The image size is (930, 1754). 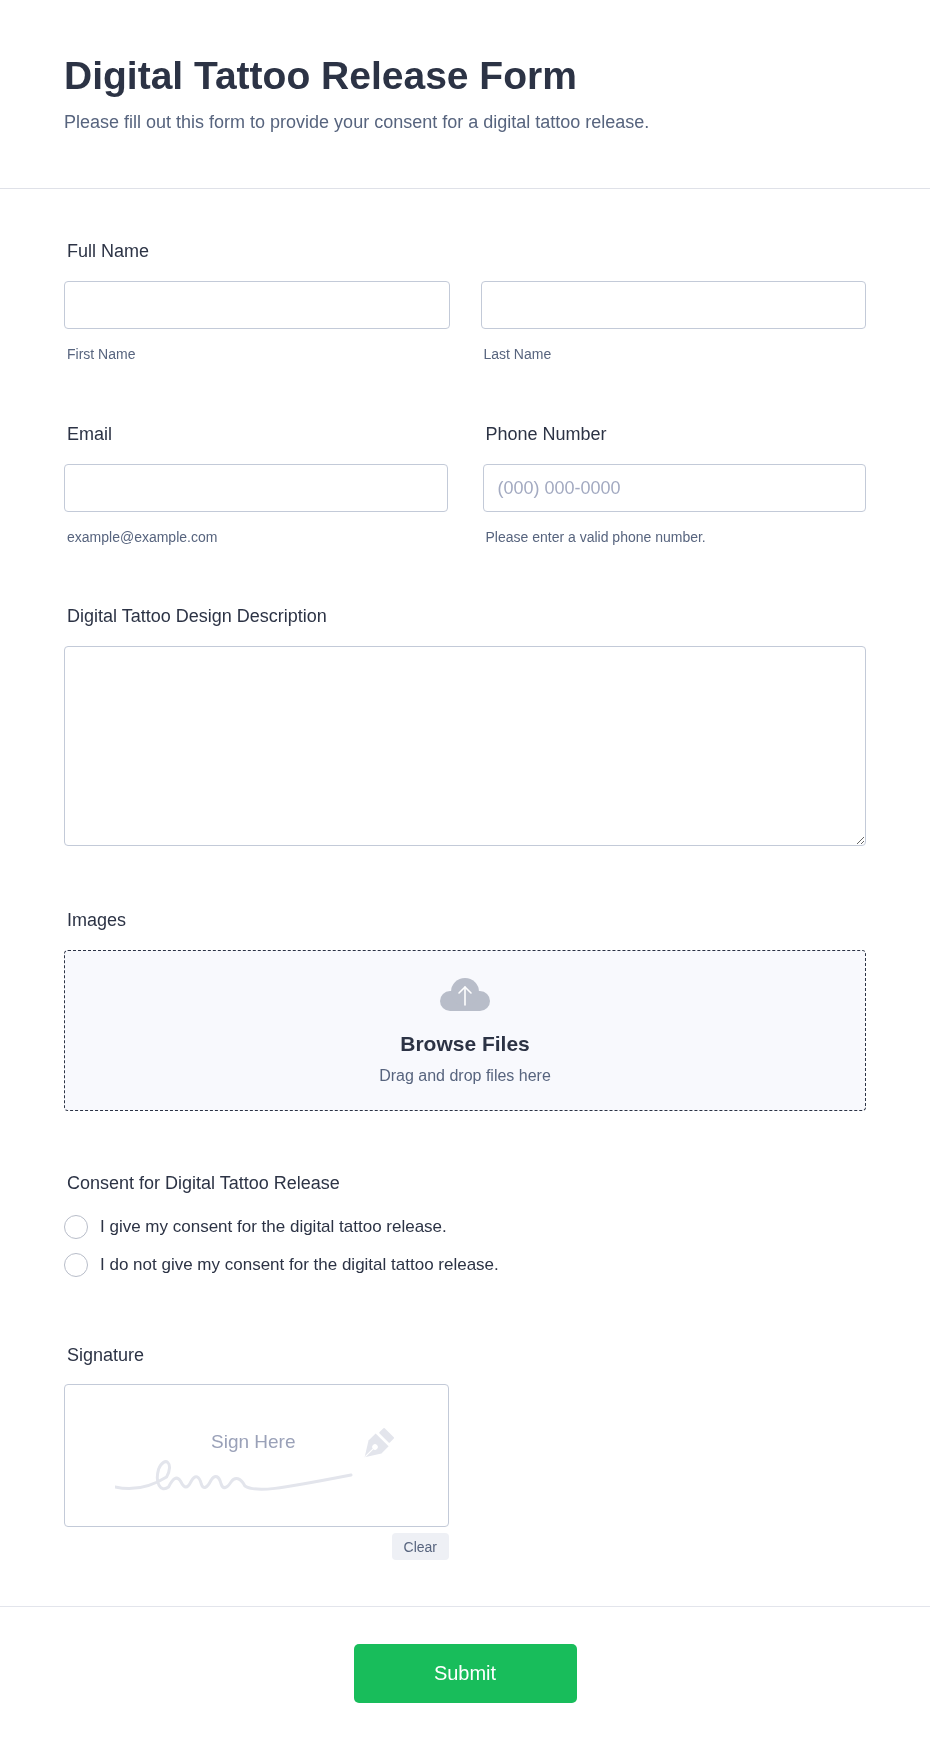 What do you see at coordinates (465, 746) in the screenshot?
I see `textarea-field` at bounding box center [465, 746].